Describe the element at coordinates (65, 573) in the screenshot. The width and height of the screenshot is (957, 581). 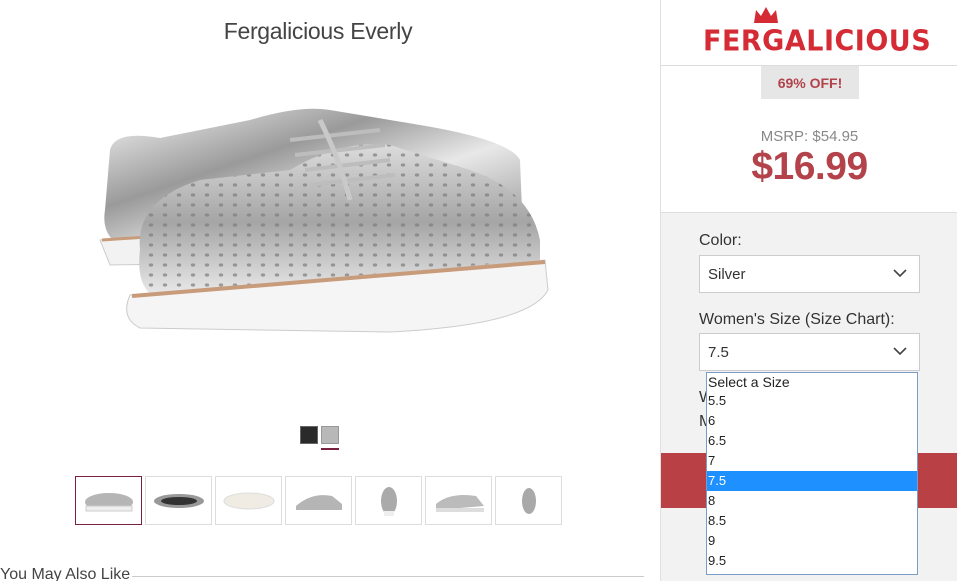
I see `also-like-heading: You May Also Like` at that location.